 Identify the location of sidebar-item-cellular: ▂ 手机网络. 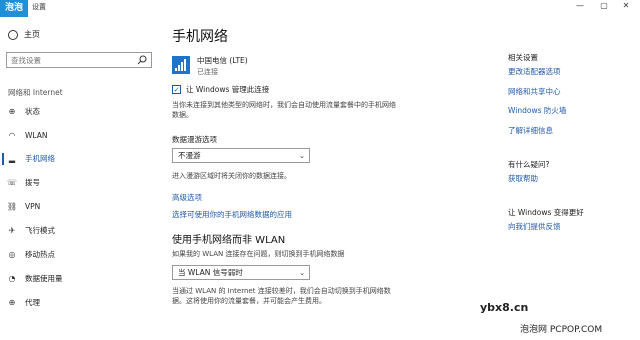
(77, 159).